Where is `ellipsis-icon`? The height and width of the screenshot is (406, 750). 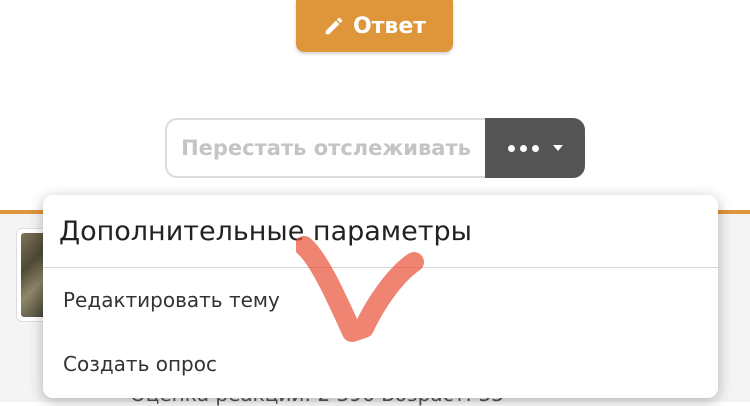 ellipsis-icon is located at coordinates (523, 148).